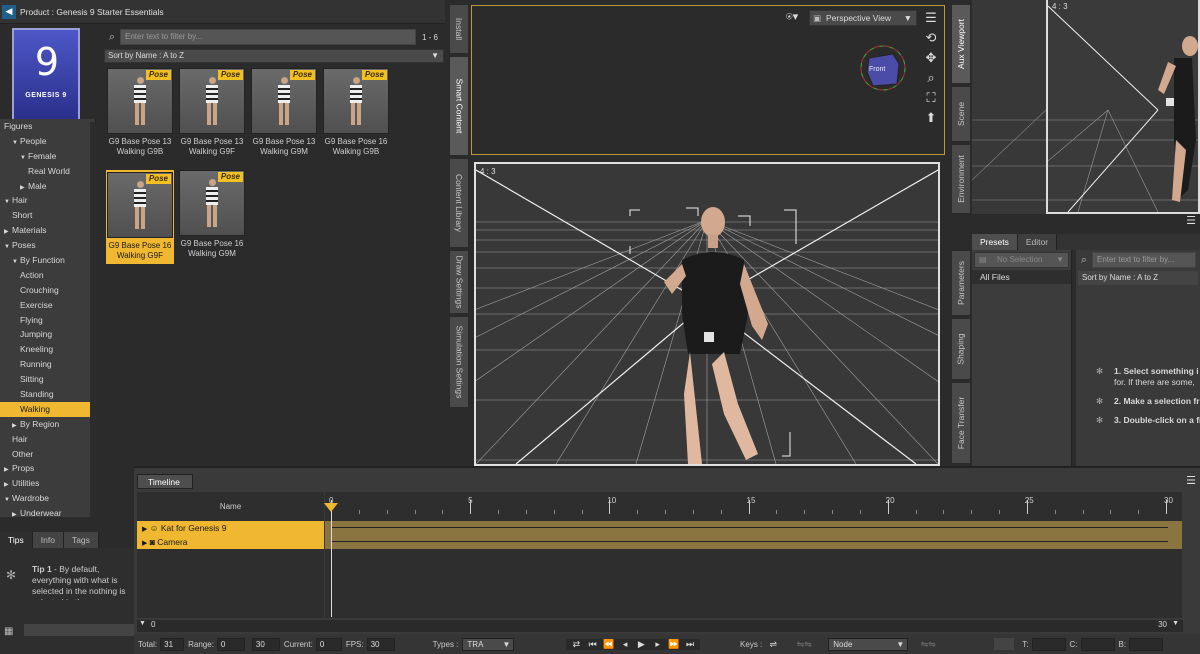  I want to click on aux-viewport-menu-icon: ☰, so click(1191, 224).